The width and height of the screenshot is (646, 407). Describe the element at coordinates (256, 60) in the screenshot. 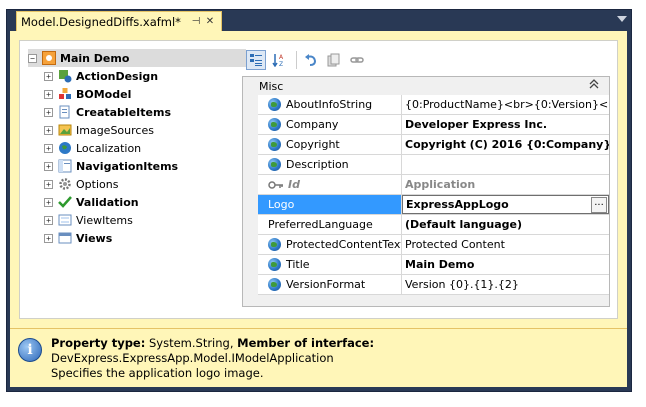

I see `categorized-icon` at that location.